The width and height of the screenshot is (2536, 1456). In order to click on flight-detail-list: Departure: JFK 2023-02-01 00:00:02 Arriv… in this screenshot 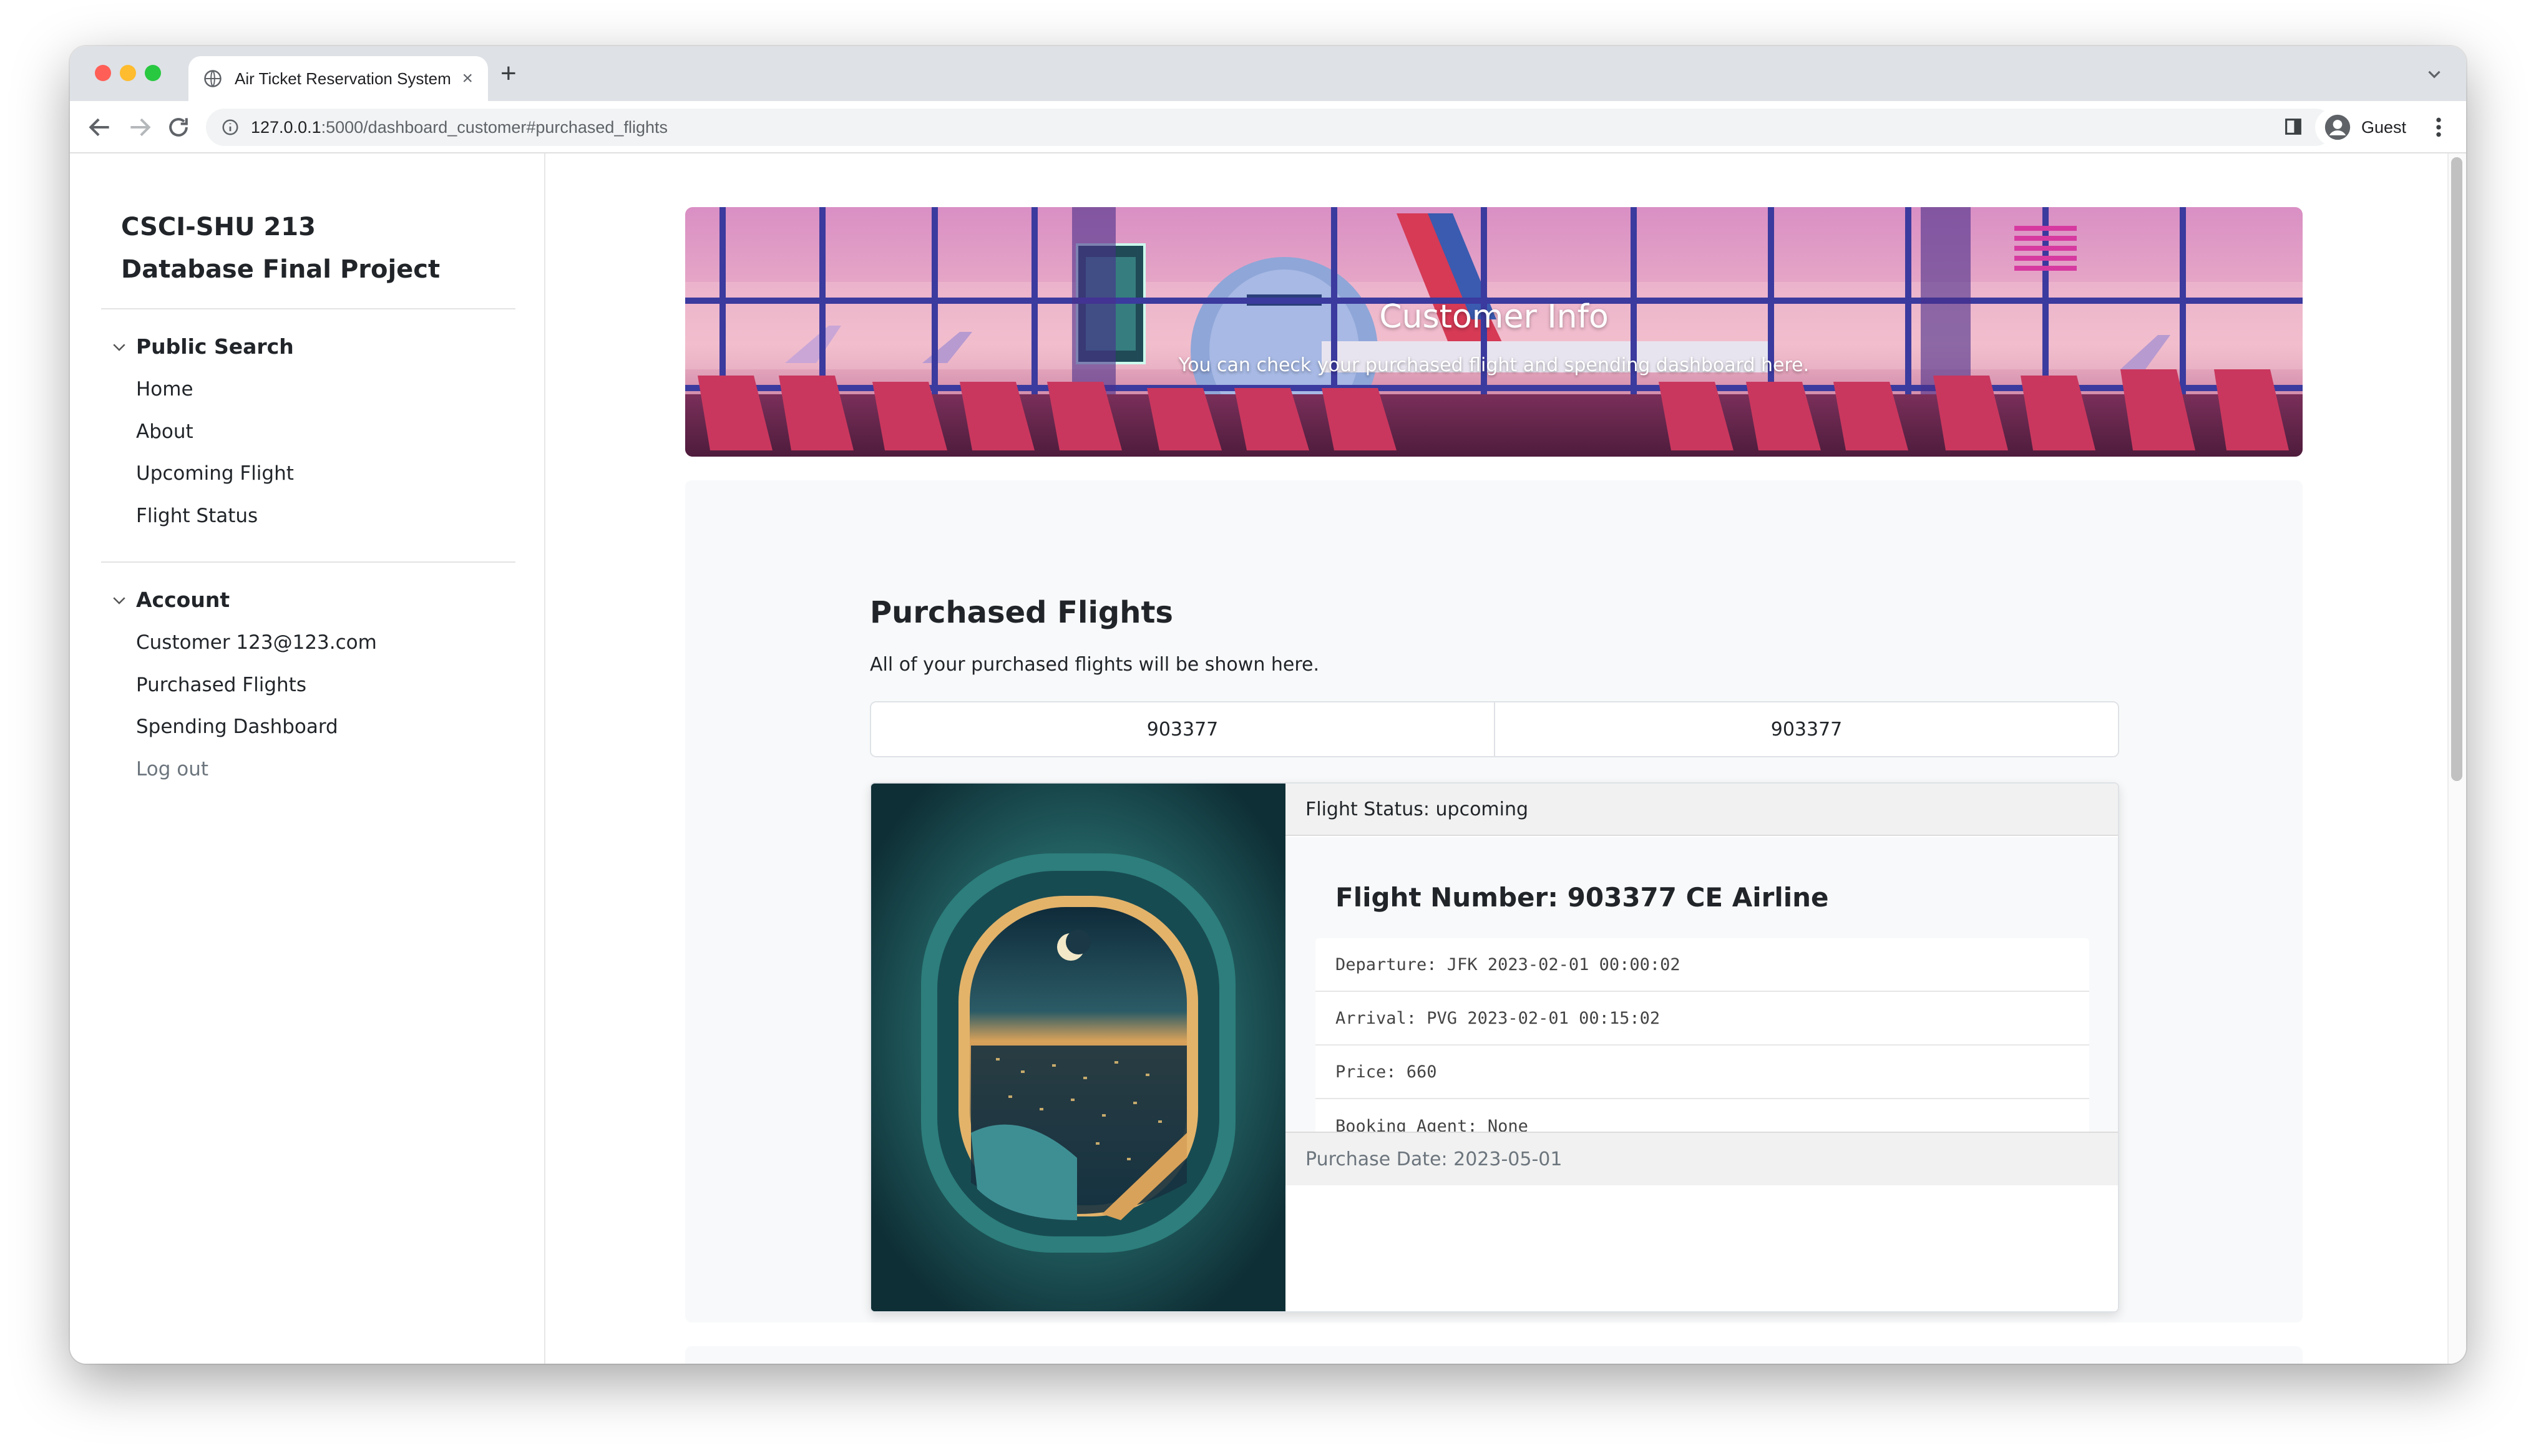, I will do `click(1702, 1046)`.